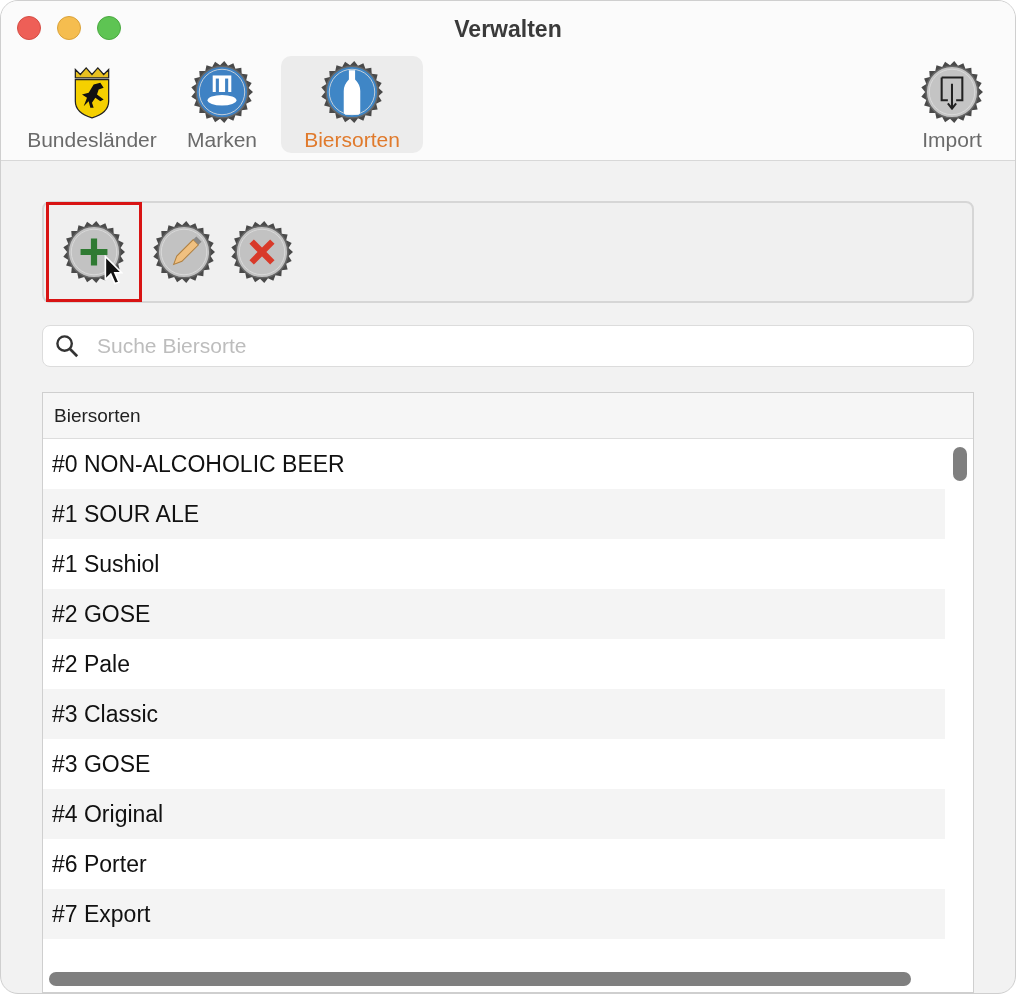 This screenshot has height=994, width=1016. I want to click on pencil-cap-icon, so click(184, 252).